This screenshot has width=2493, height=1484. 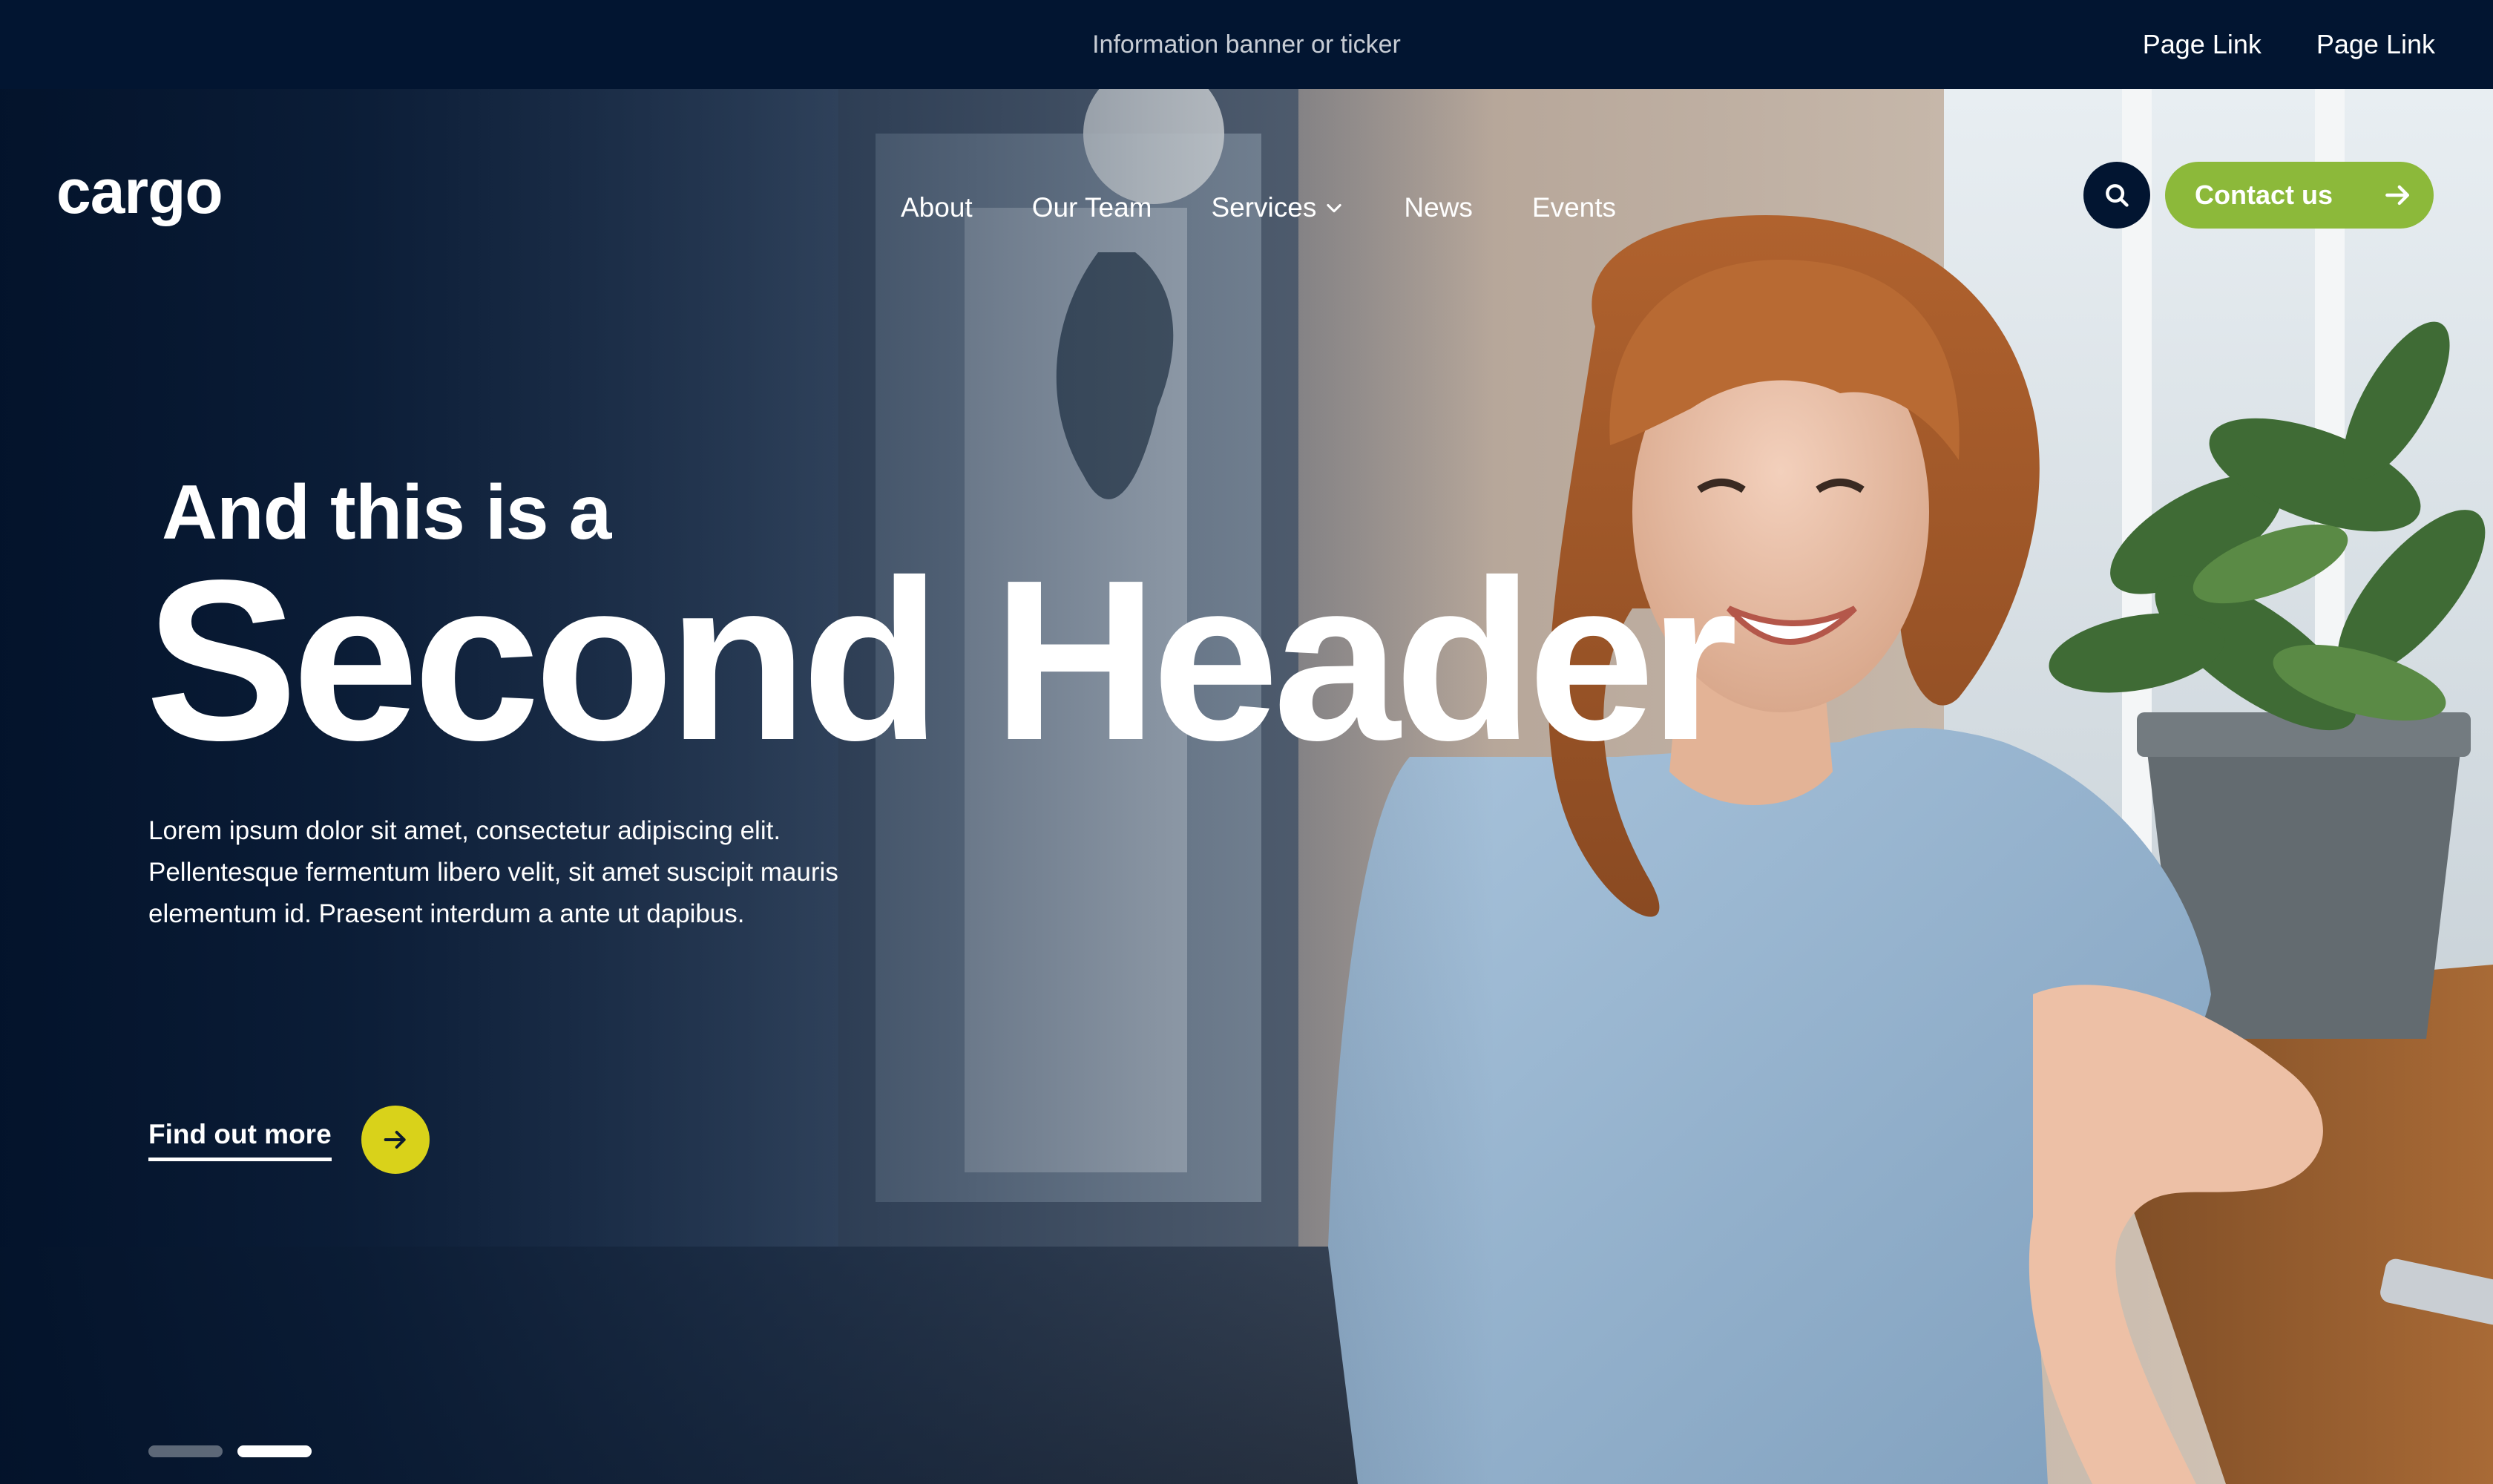 I want to click on nav-item-label: News, so click(x=1438, y=207).